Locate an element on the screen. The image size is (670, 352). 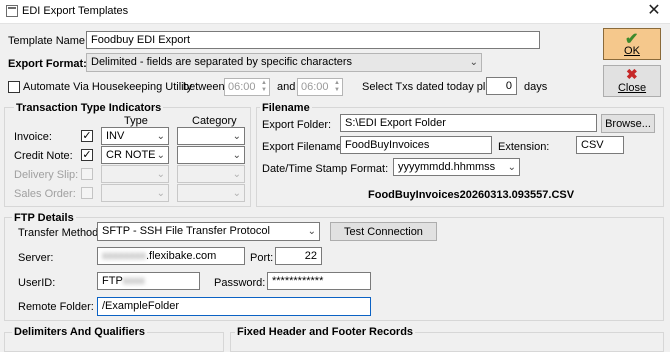
invoice-label: Invoice: is located at coordinates (33, 137).